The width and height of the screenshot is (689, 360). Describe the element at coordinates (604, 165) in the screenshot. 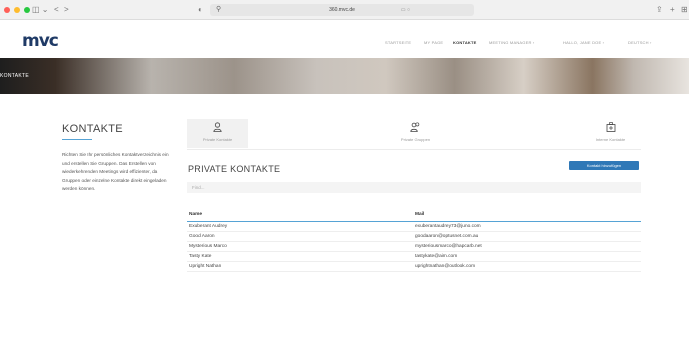

I see `add-contact-button: Kontakt hinzufügen` at that location.